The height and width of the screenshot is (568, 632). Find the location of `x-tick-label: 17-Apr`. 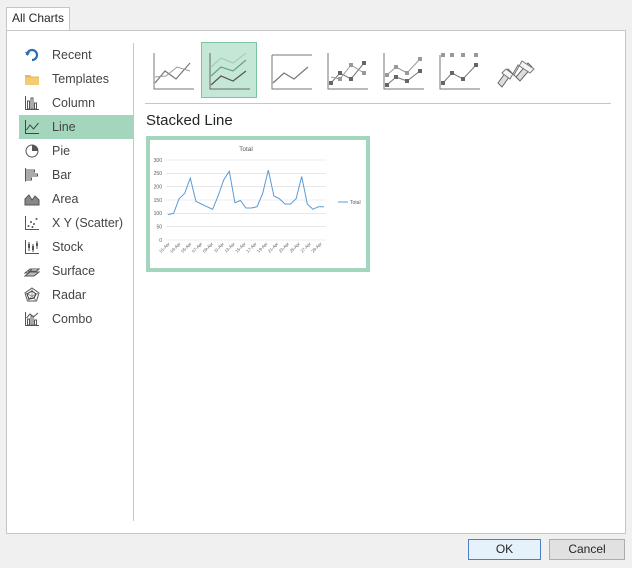

x-tick-label: 17-Apr is located at coordinates (251, 247).